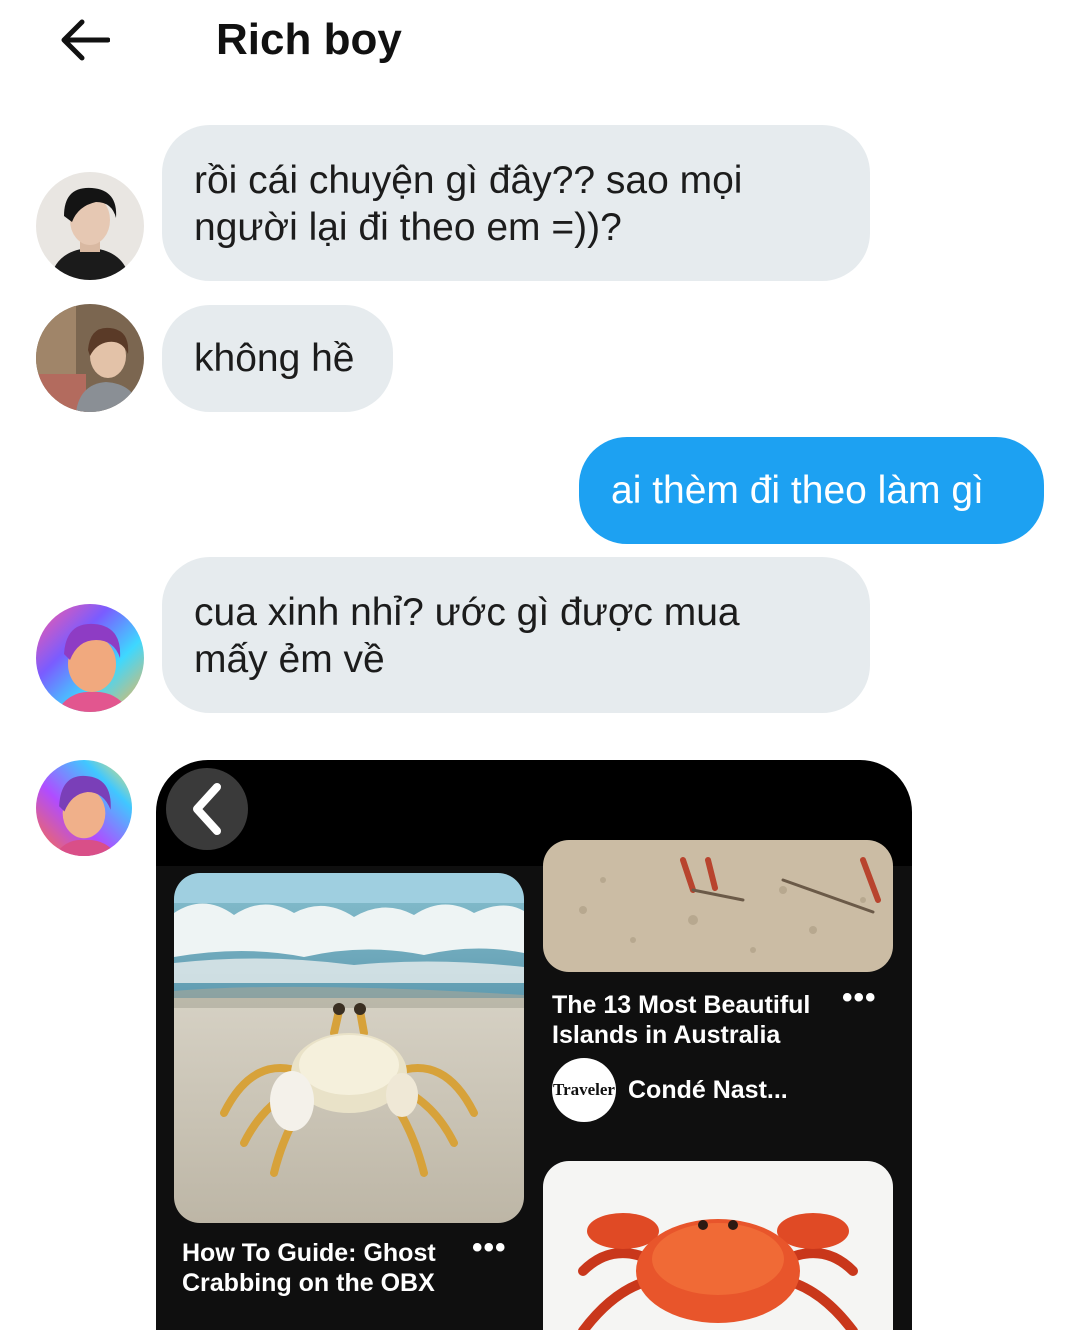 The height and width of the screenshot is (1330, 1080). I want to click on message-line: mấy ẻm về, so click(289, 659).